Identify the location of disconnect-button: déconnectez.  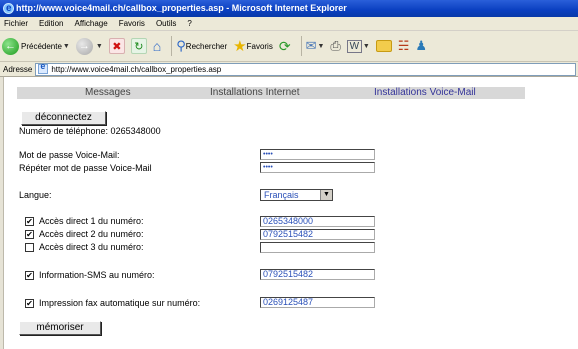
(63, 118).